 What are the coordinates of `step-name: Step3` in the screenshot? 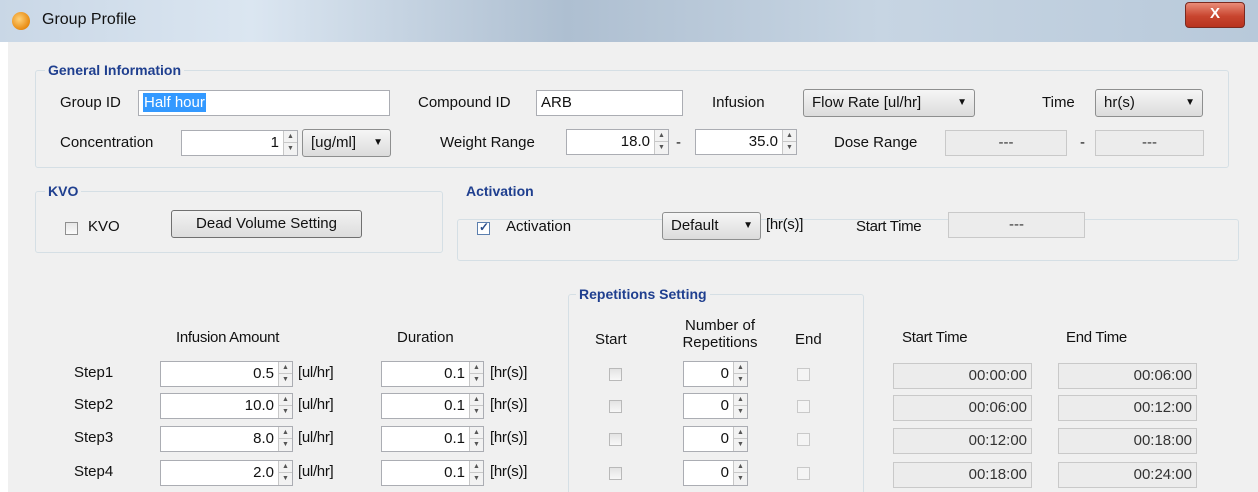 It's located at (94, 437).